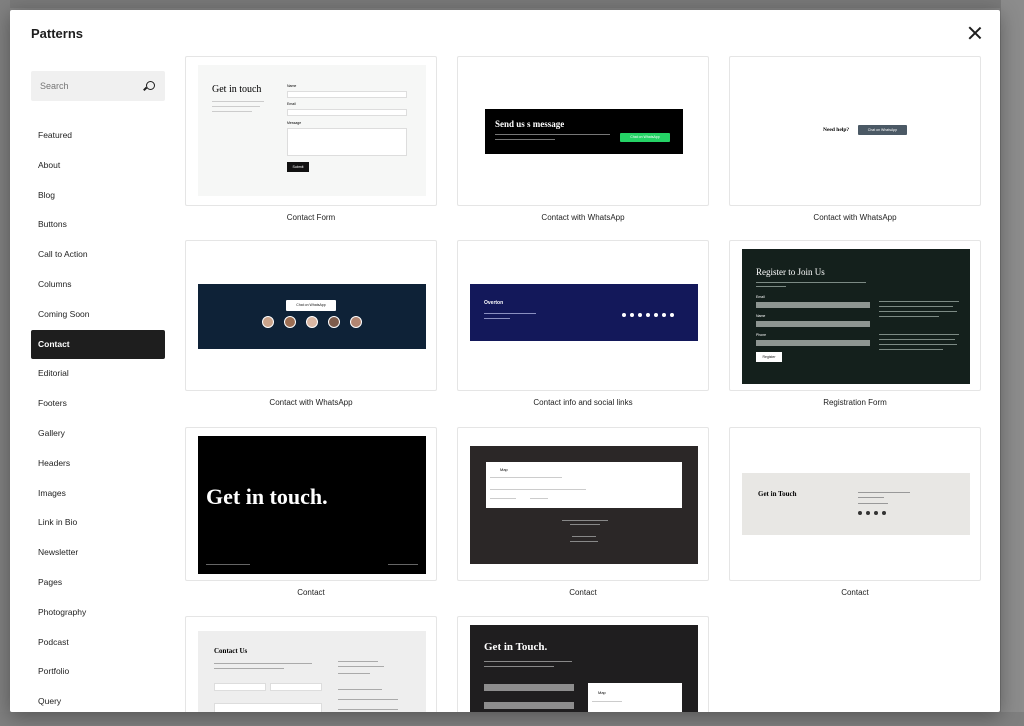 This screenshot has height=726, width=1024. I want to click on pattern-preview-map-contact: Map, so click(583, 504).